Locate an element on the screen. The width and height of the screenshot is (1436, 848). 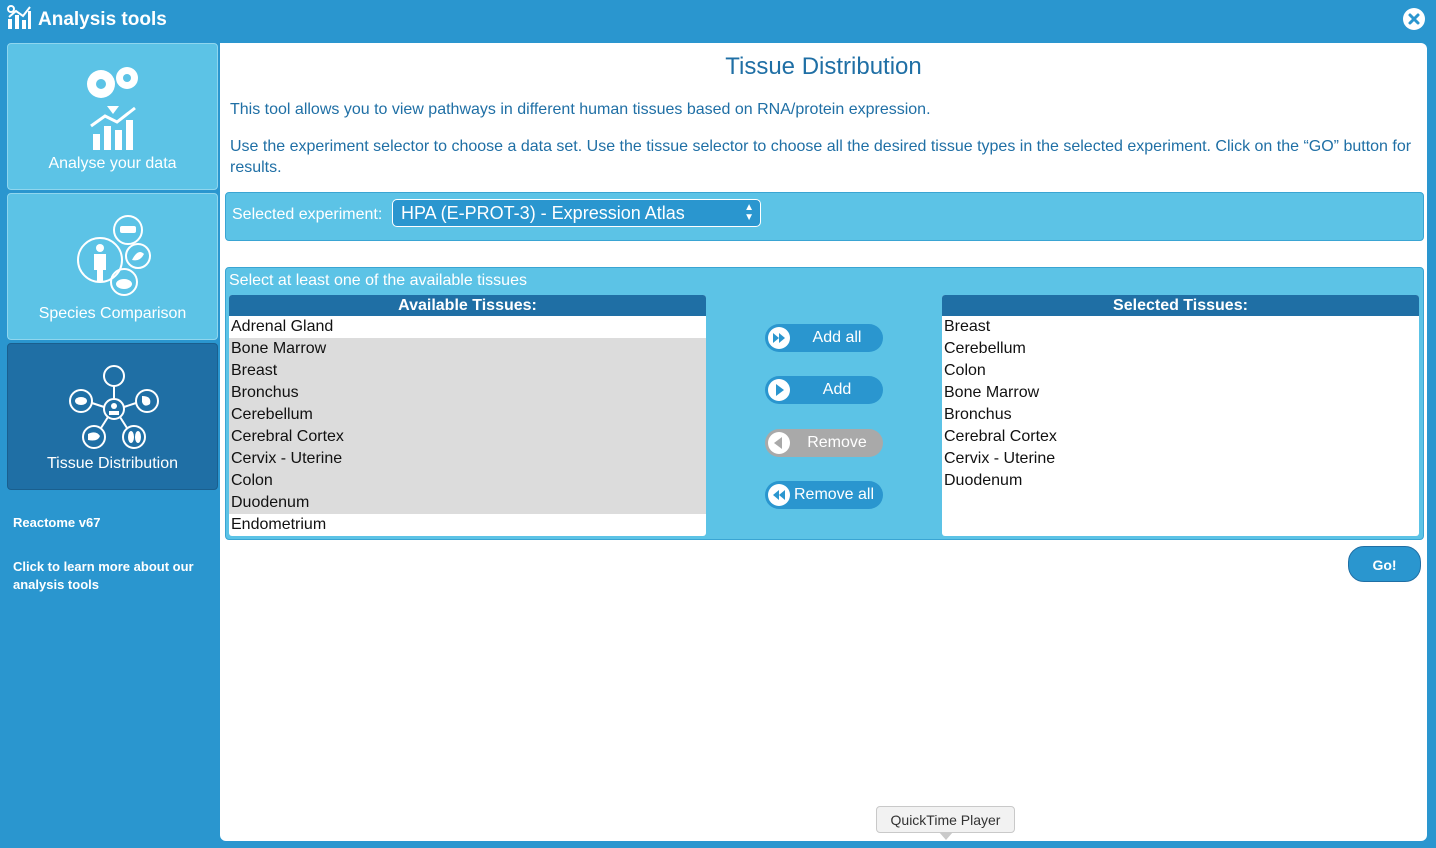
gears-chart-icon is located at coordinates (112, 108).